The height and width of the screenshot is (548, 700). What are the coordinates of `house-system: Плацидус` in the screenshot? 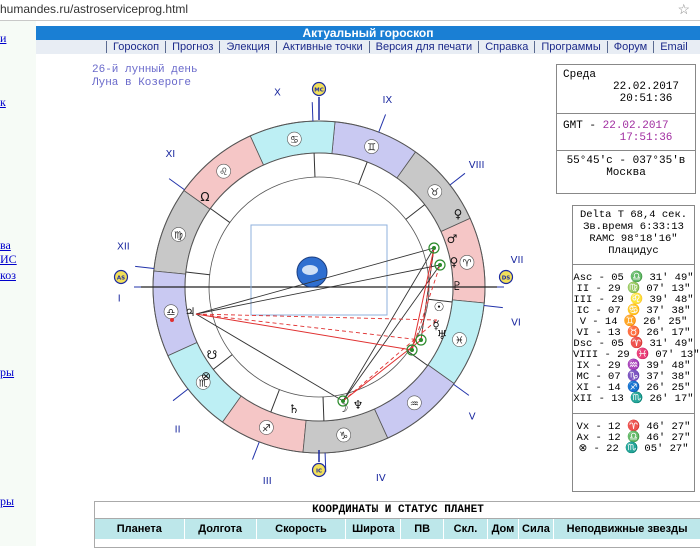 It's located at (633, 251).